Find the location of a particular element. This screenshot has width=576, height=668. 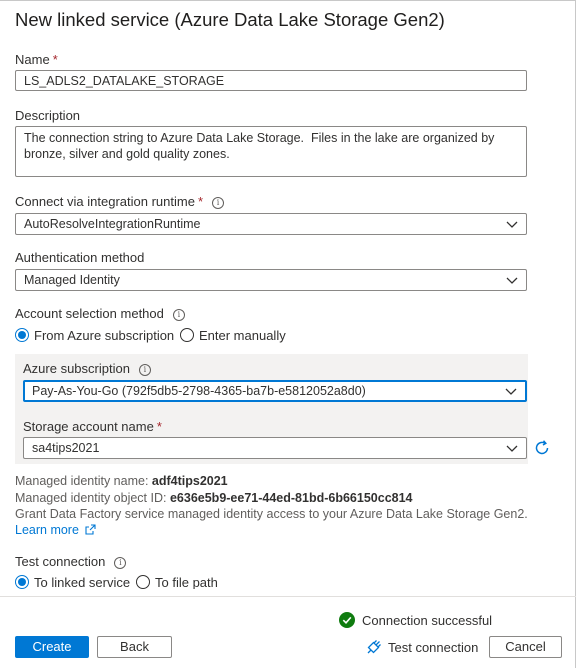

radio-label: From Azure subscription is located at coordinates (104, 335).